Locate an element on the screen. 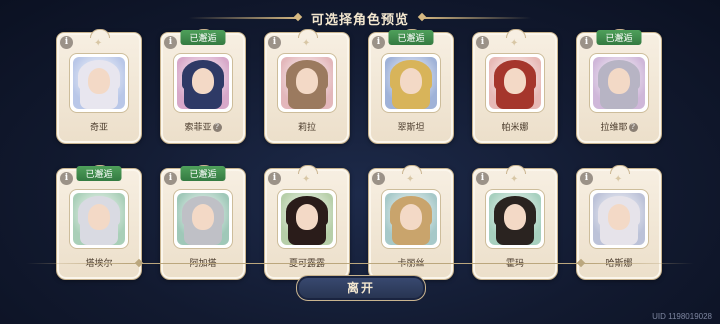 The image size is (720, 324). character-name: 奇亚 is located at coordinates (98, 128).